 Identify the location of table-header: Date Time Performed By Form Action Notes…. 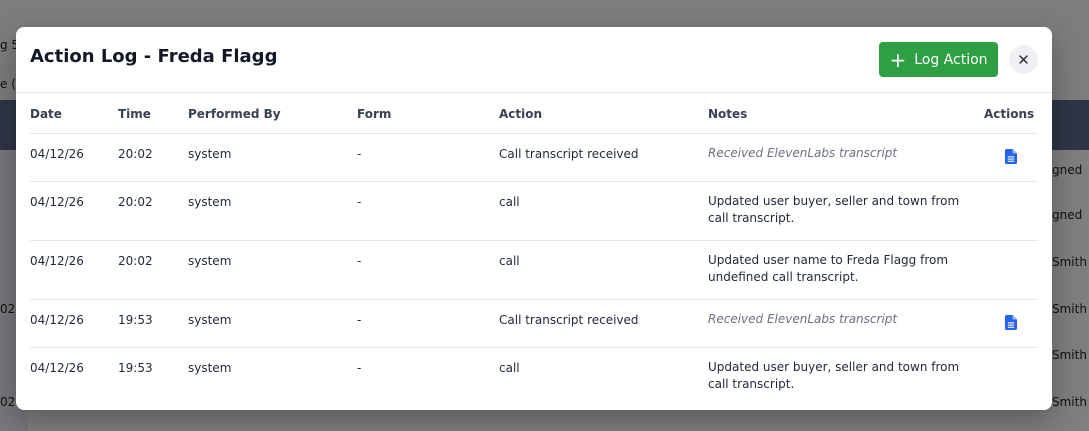
(534, 113).